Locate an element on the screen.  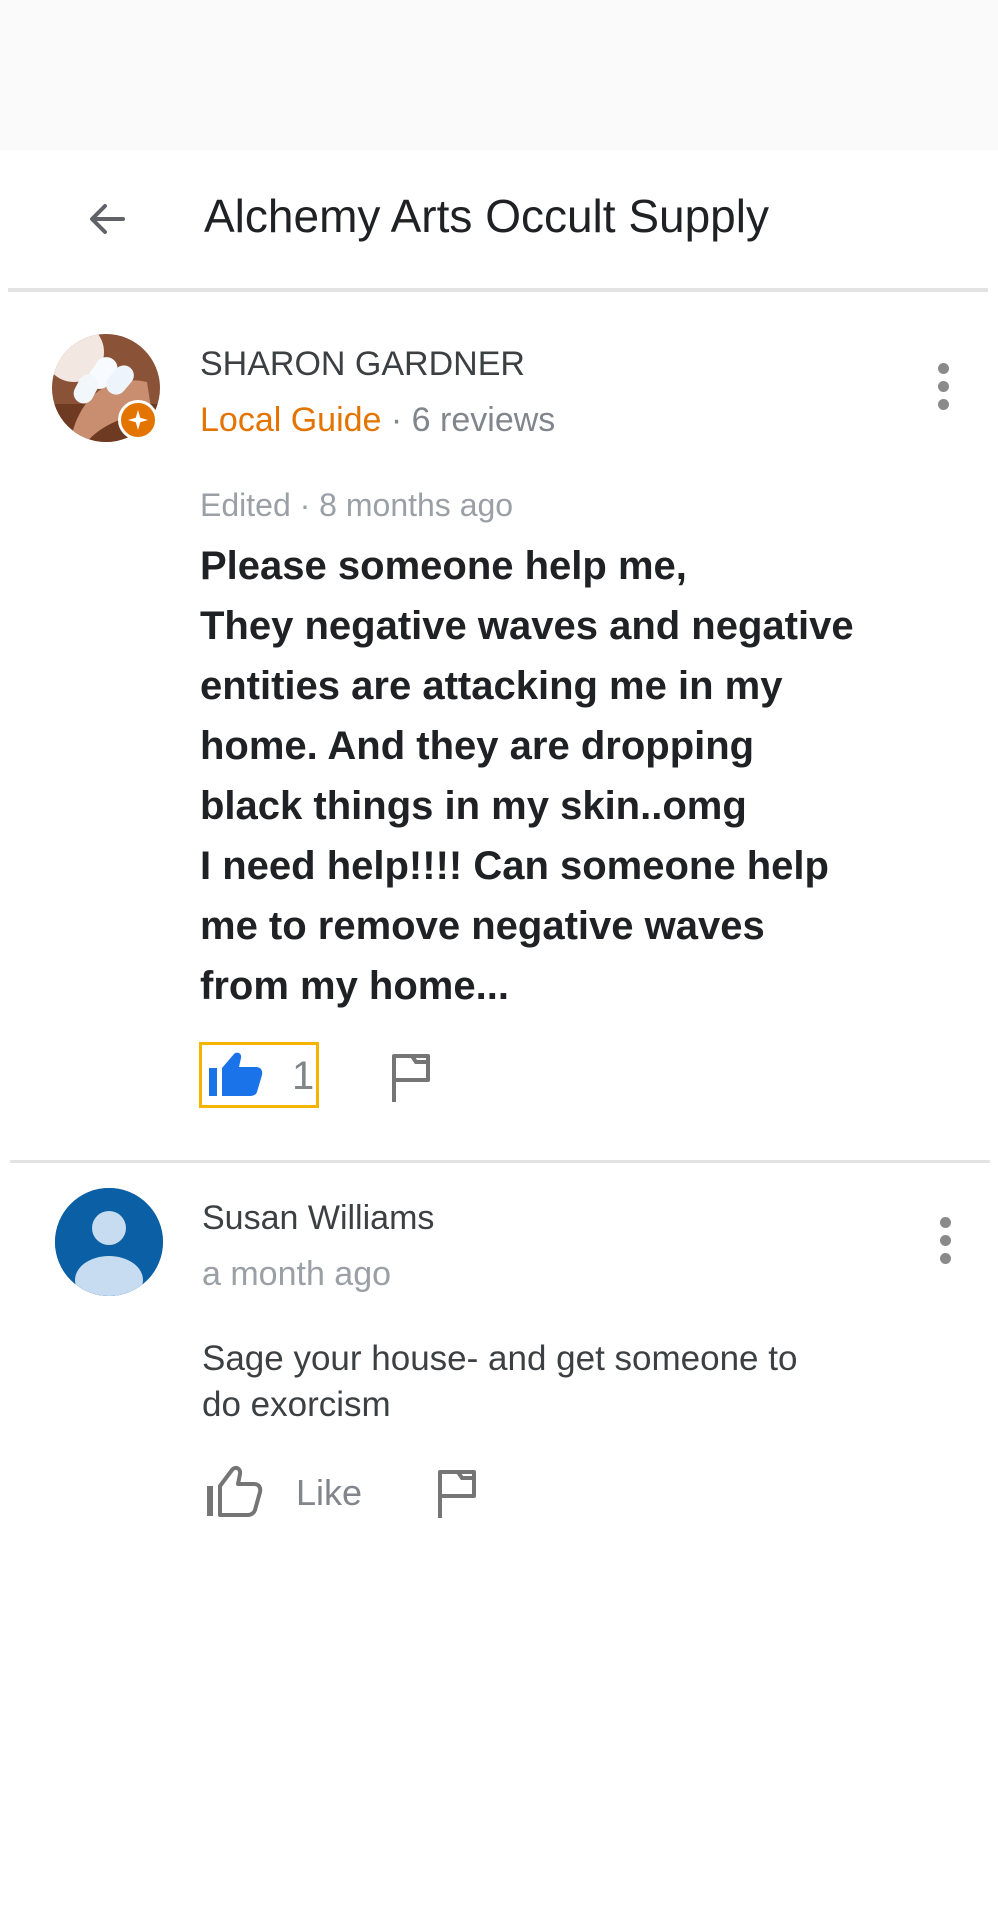
avatar is located at coordinates (109, 1242).